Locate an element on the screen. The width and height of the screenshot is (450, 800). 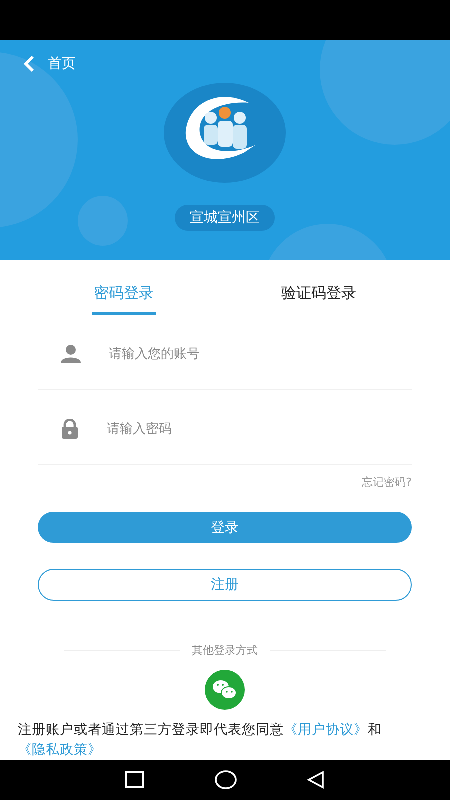
input-field: 请输入密码 is located at coordinates (258, 429).